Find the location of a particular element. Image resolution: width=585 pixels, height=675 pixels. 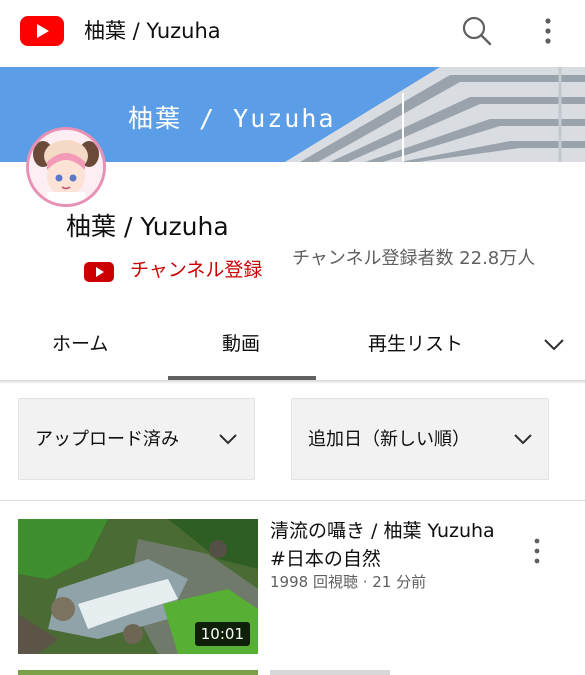

top-app-bar: 柚葉 / Yuzuha is located at coordinates (292, 32).